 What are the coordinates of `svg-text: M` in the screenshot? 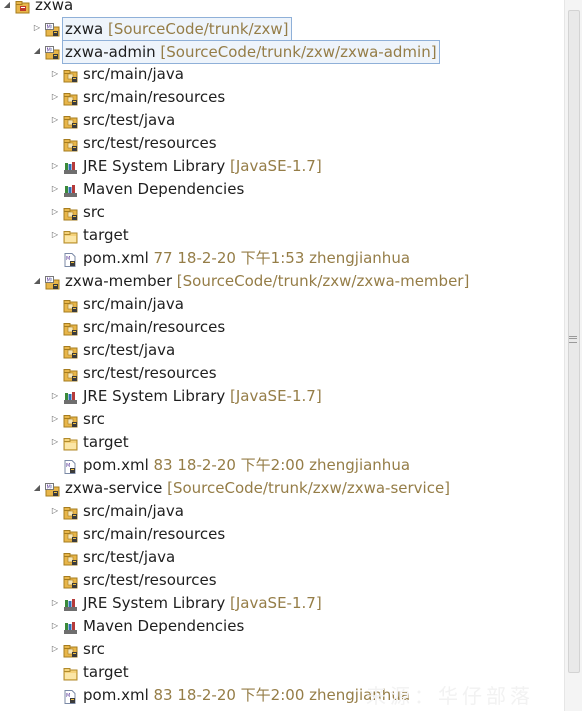 It's located at (68, 696).